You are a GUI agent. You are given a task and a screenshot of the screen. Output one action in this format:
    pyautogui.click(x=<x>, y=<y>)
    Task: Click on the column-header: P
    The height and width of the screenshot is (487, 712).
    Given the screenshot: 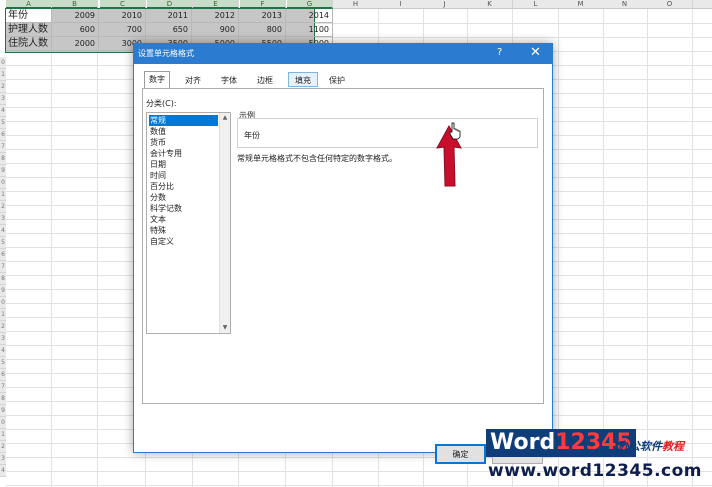 What is the action you would take?
    pyautogui.click(x=702, y=4)
    